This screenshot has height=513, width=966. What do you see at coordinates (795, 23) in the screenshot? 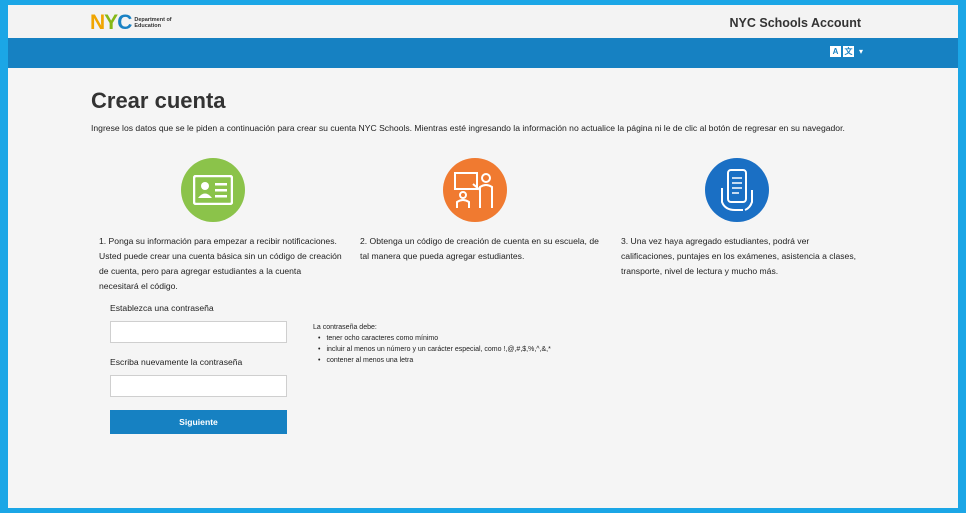
I see `account-title: NYC Schools Account` at bounding box center [795, 23].